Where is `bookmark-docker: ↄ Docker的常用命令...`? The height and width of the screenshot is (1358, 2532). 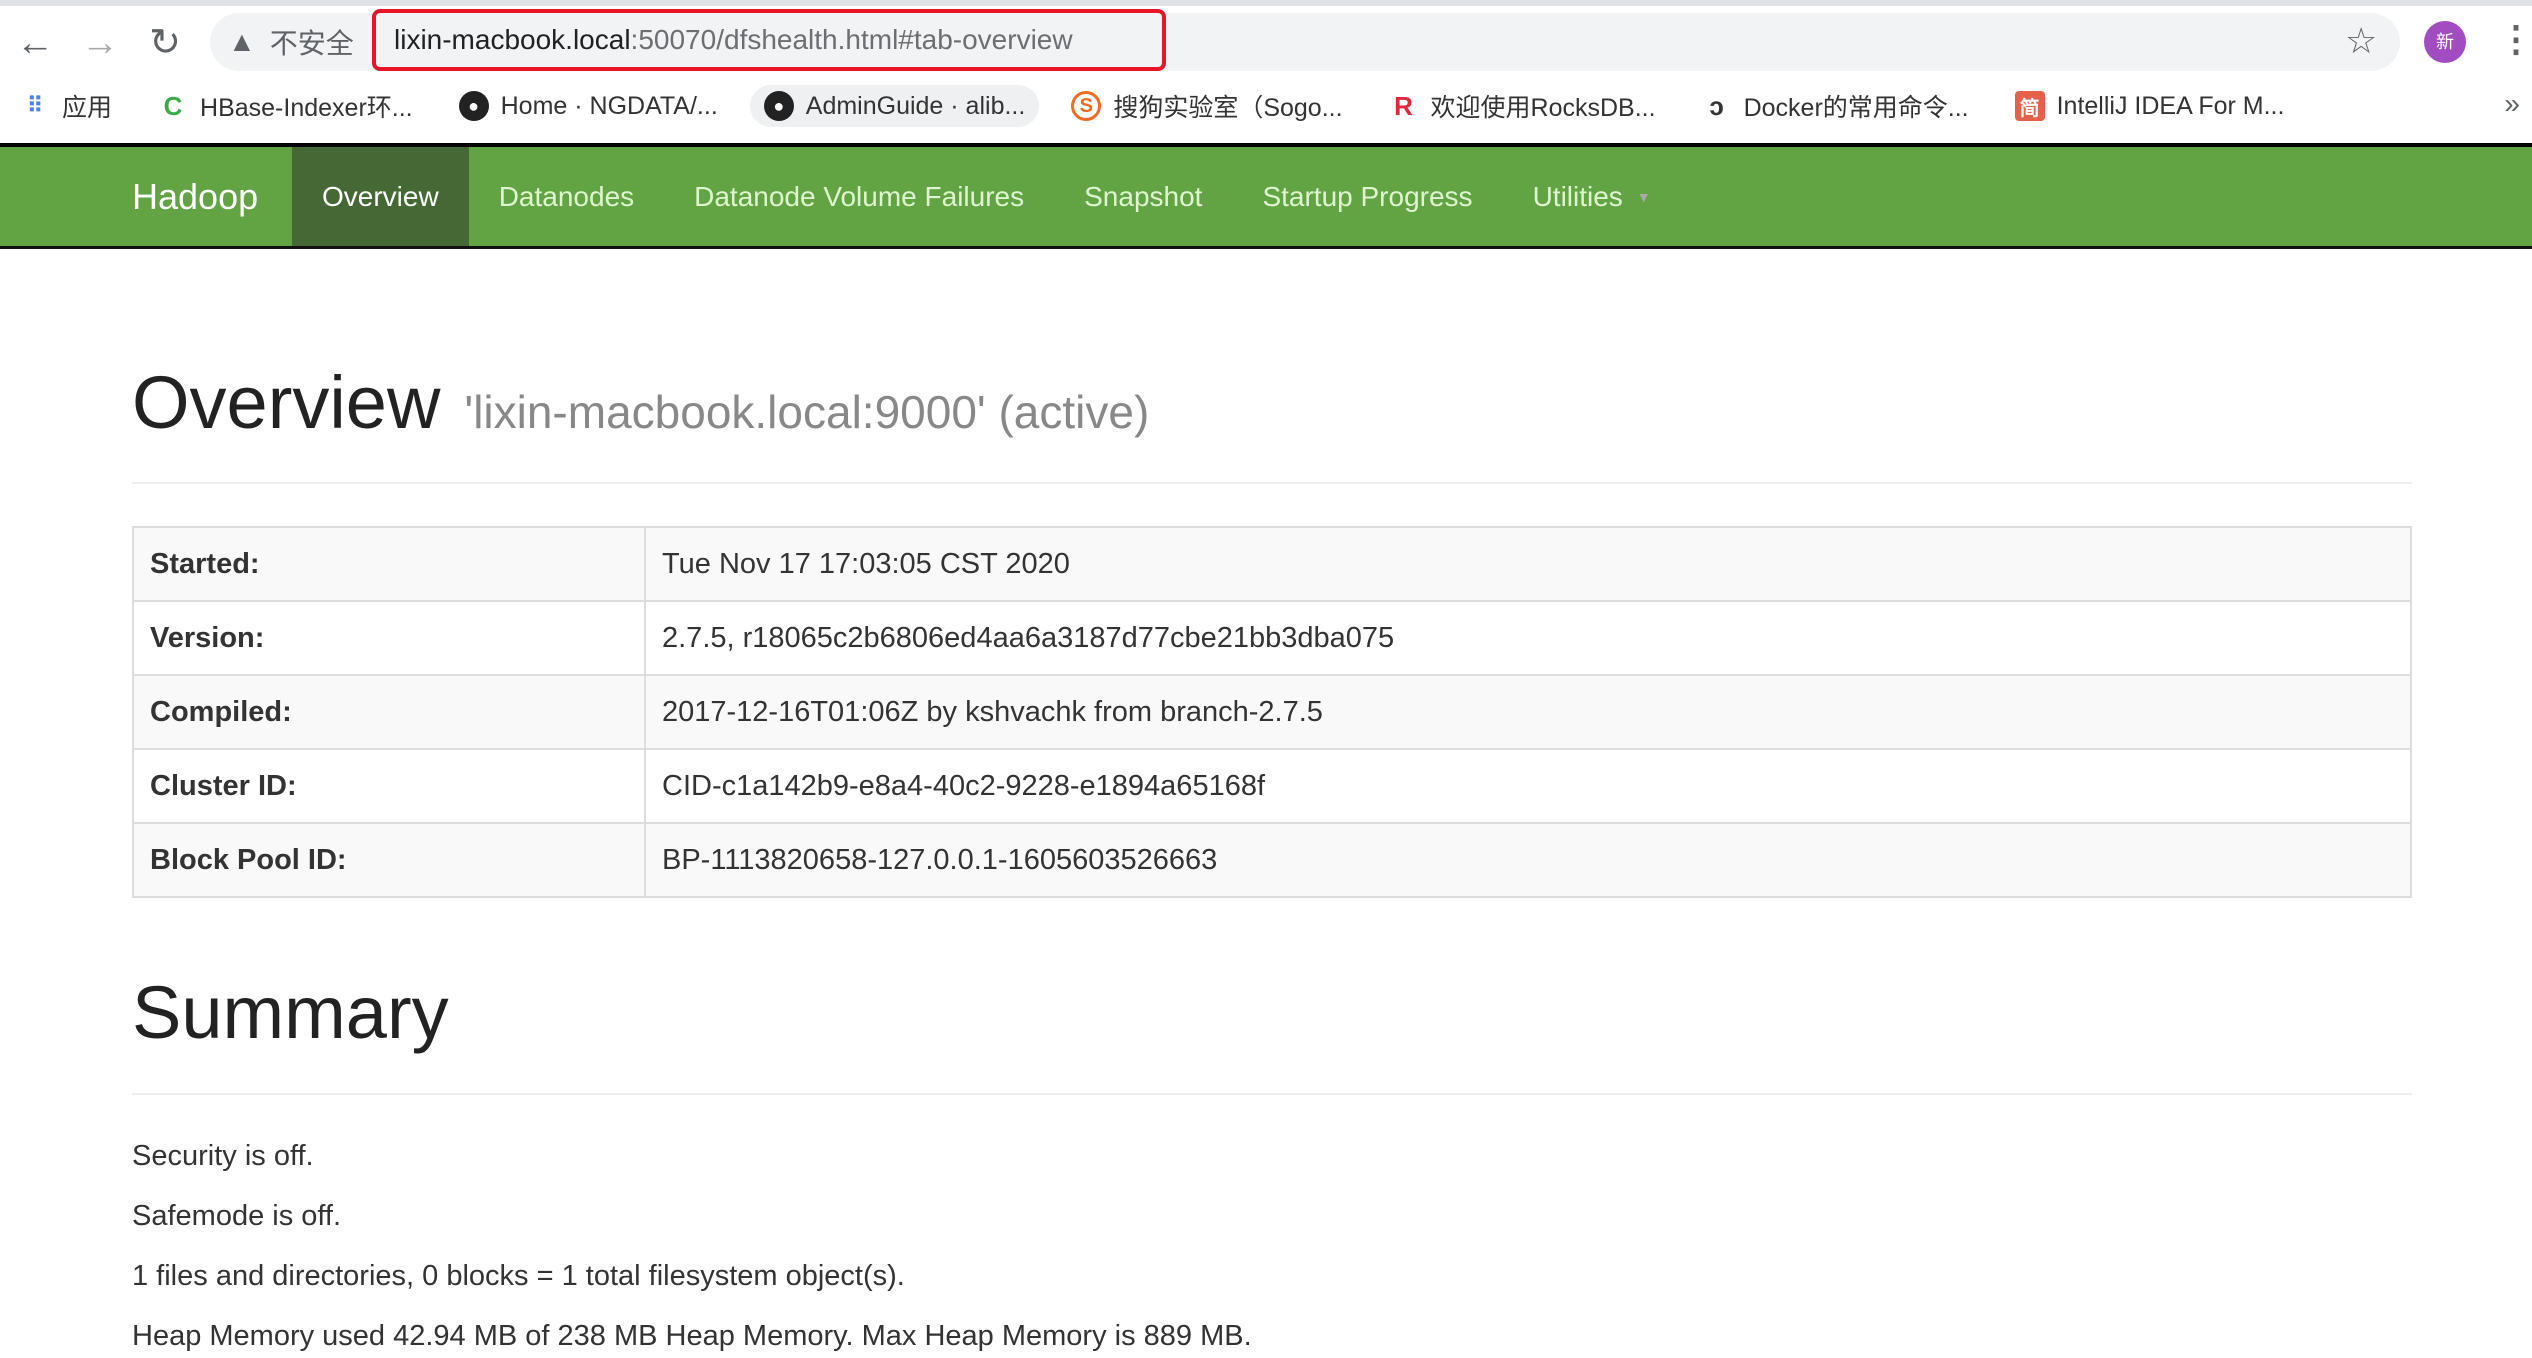
bookmark-docker: ↄ Docker的常用命令... is located at coordinates (1835, 106).